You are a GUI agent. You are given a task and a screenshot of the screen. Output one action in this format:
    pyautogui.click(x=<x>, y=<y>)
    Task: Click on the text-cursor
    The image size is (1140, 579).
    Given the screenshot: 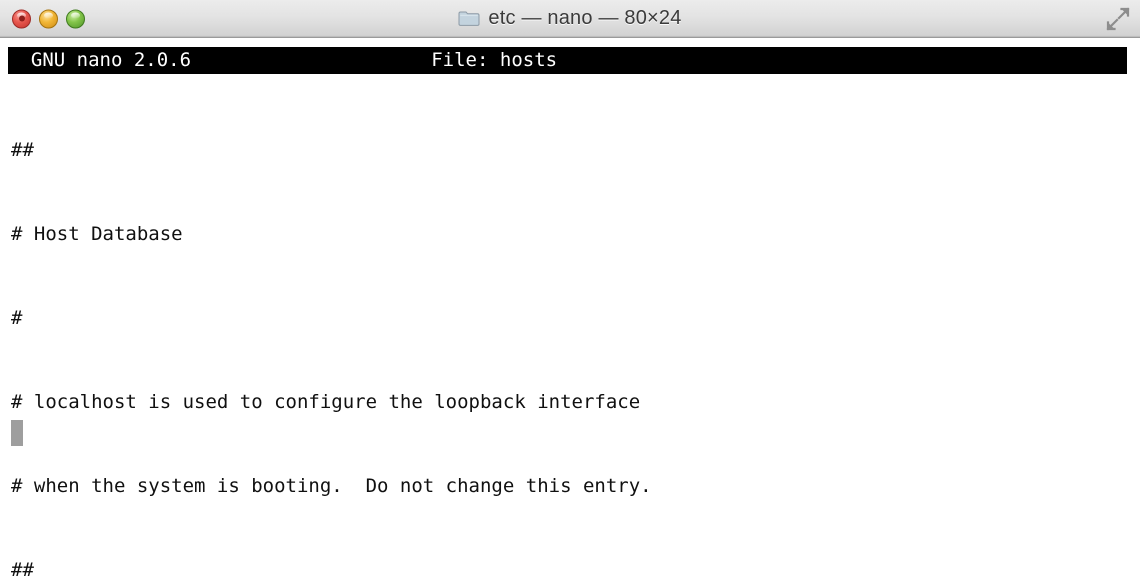 What is the action you would take?
    pyautogui.click(x=17, y=433)
    